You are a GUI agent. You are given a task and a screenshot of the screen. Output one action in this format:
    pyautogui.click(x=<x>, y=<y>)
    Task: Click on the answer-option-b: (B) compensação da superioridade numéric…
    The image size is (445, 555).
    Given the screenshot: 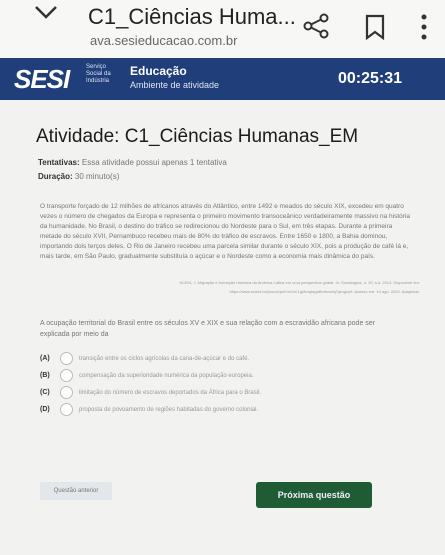 What is the action you would take?
    pyautogui.click(x=220, y=375)
    